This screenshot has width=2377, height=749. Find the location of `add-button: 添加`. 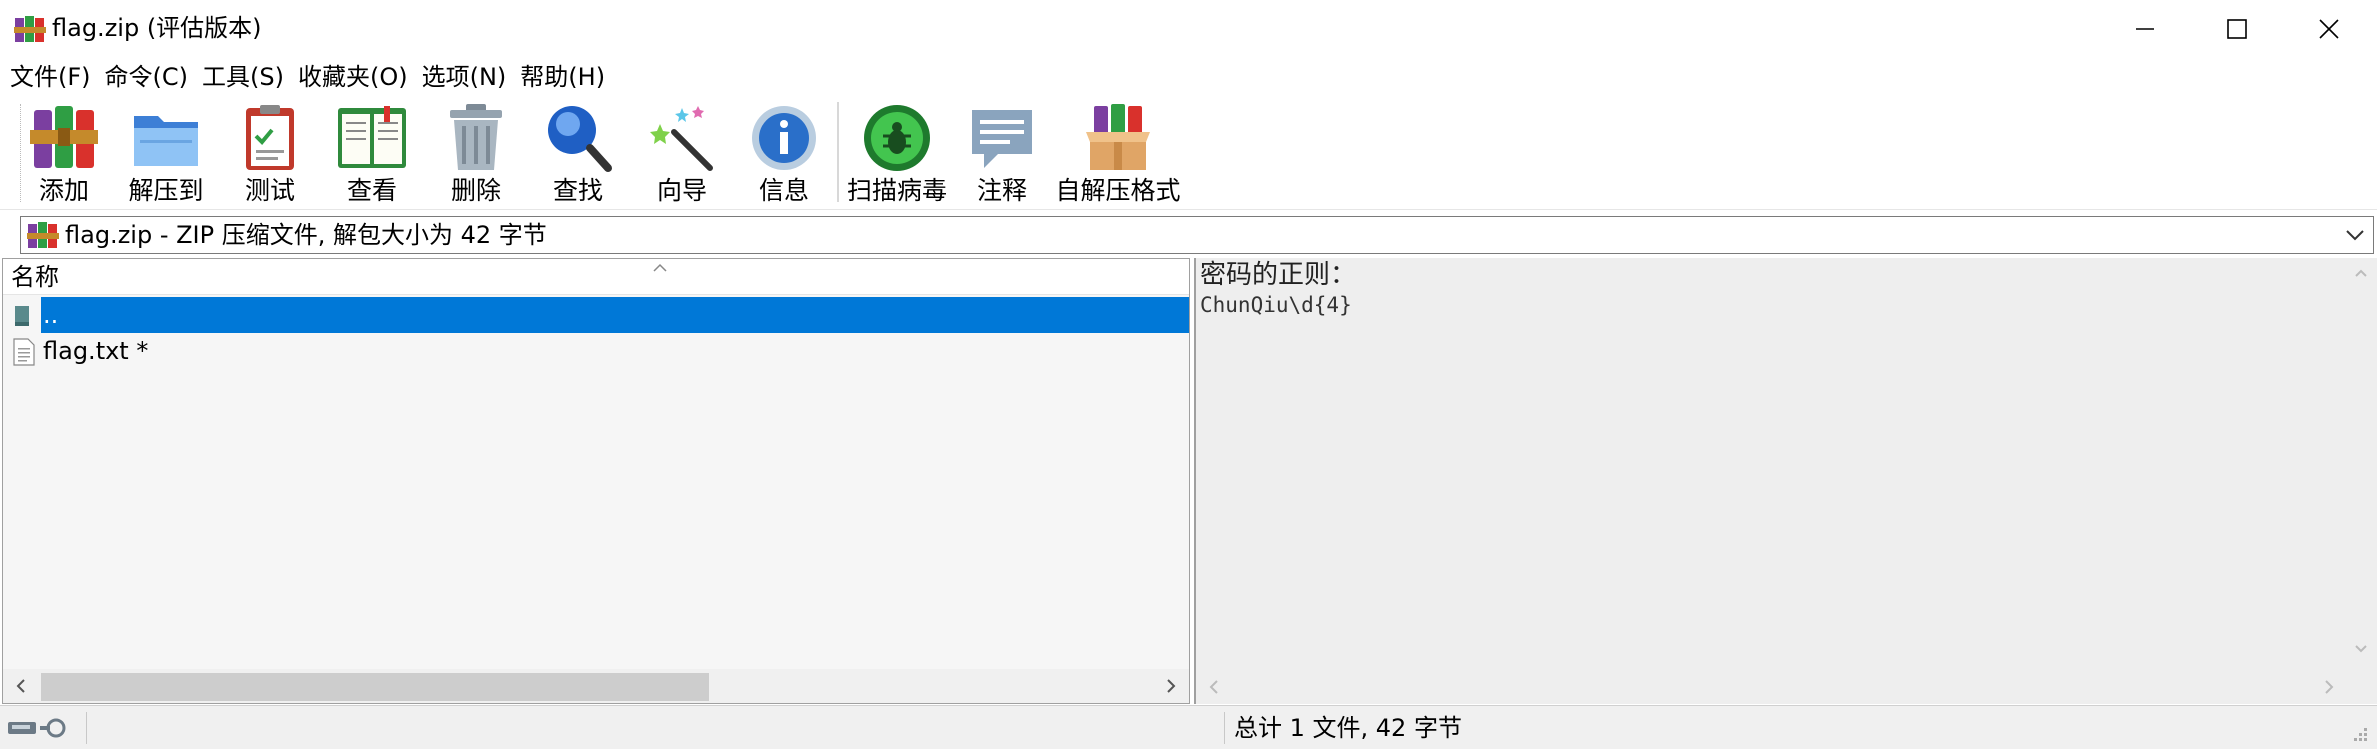

add-button: 添加 is located at coordinates (64, 154).